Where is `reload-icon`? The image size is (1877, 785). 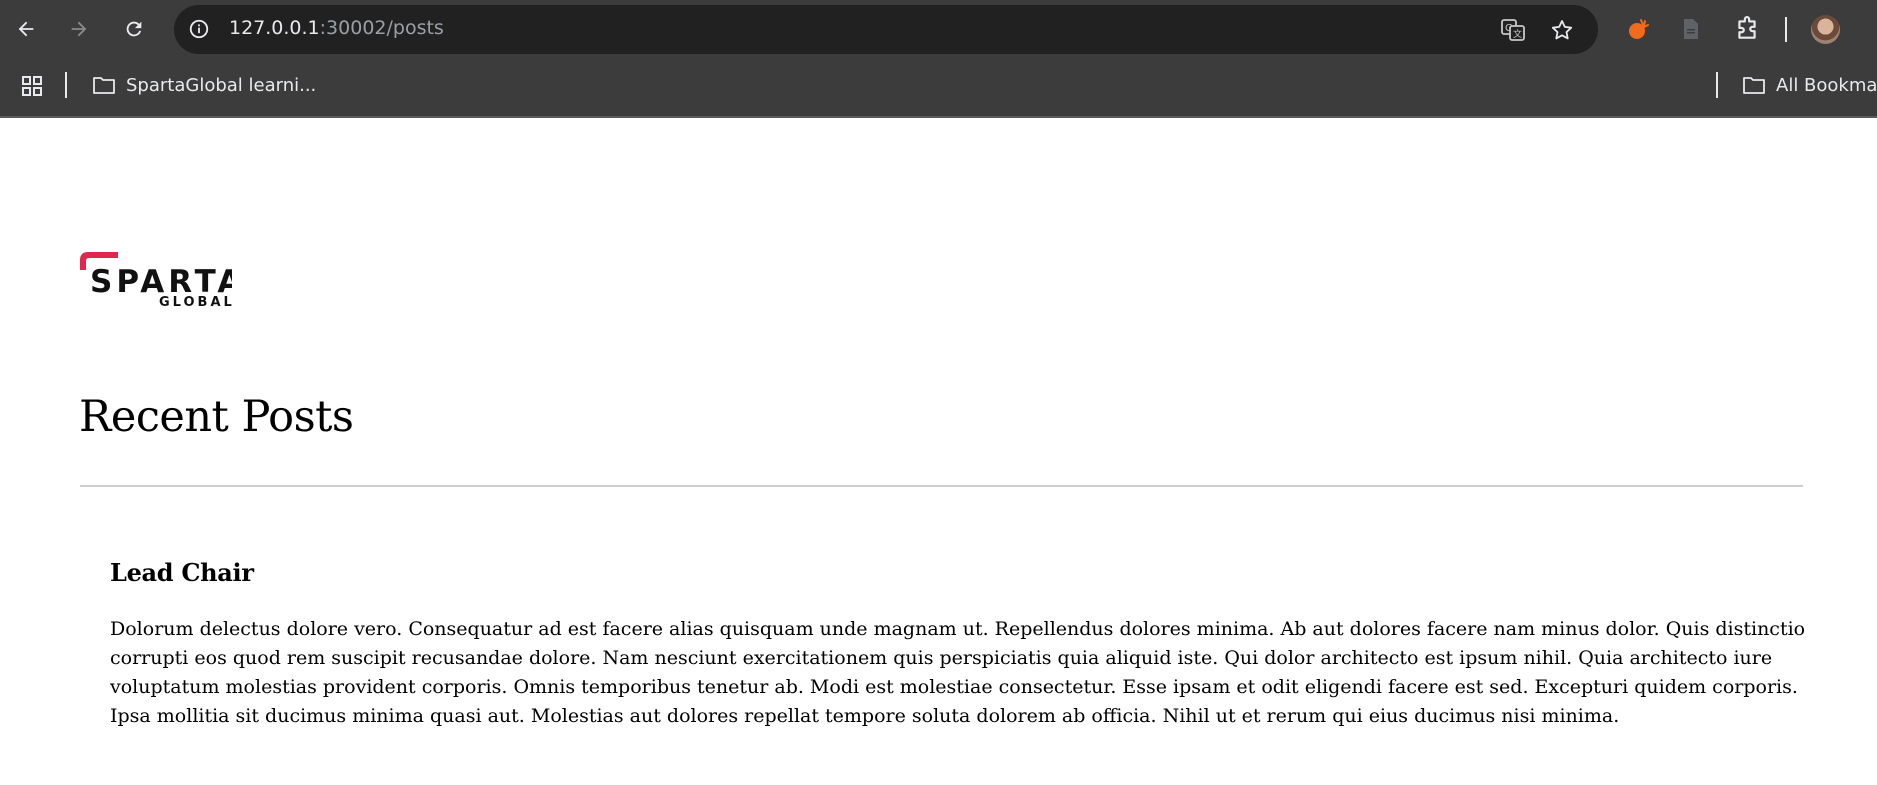
reload-icon is located at coordinates (134, 29).